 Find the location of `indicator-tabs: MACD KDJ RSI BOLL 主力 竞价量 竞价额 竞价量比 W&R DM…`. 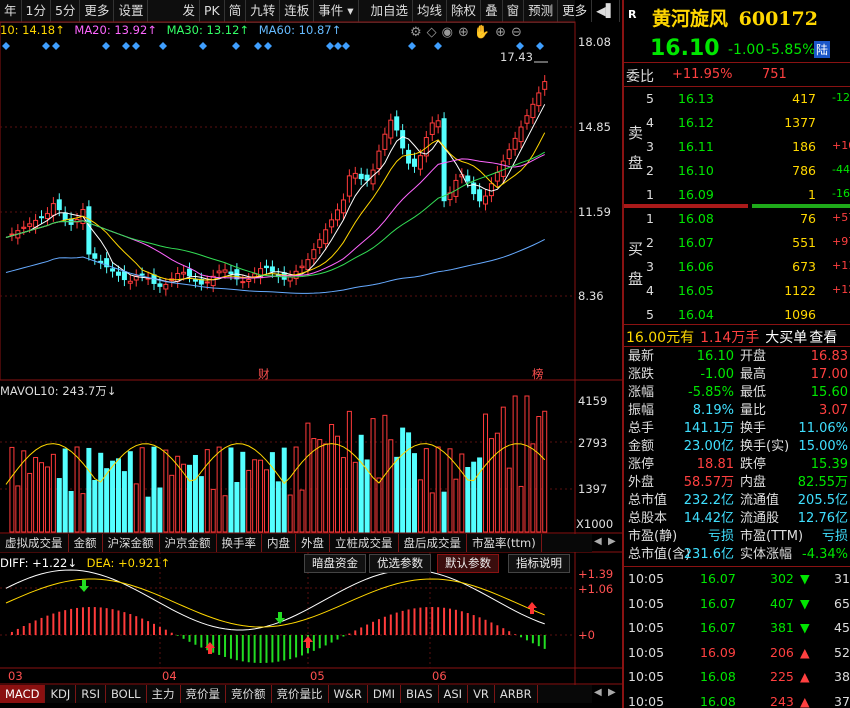

indicator-tabs: MACD KDJ RSI BOLL 主力 竞价量 竞价额 竞价量比 W&R DM… is located at coordinates (296, 694).